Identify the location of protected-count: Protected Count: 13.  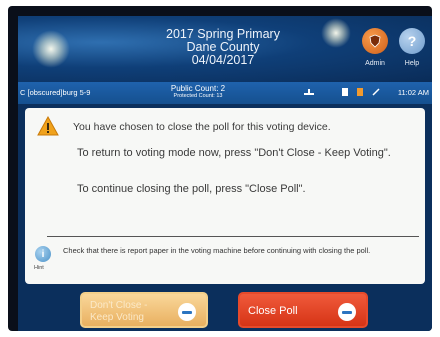
(198, 96).